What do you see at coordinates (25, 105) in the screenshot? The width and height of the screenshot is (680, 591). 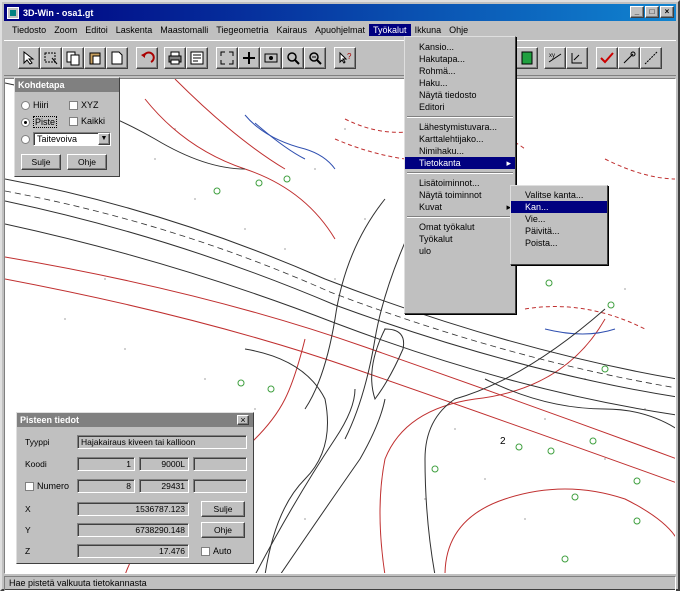 I see `radio-hiiri` at bounding box center [25, 105].